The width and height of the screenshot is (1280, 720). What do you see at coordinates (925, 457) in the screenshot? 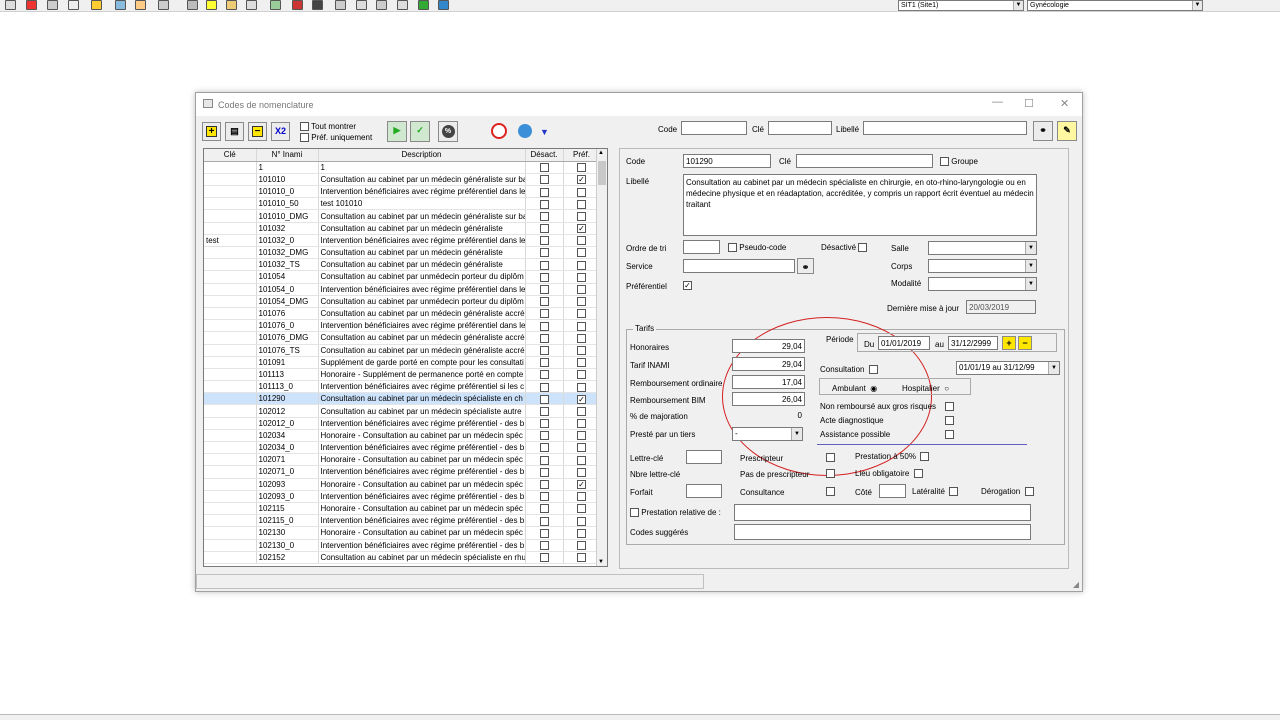
I see `prestation50-checkbox` at bounding box center [925, 457].